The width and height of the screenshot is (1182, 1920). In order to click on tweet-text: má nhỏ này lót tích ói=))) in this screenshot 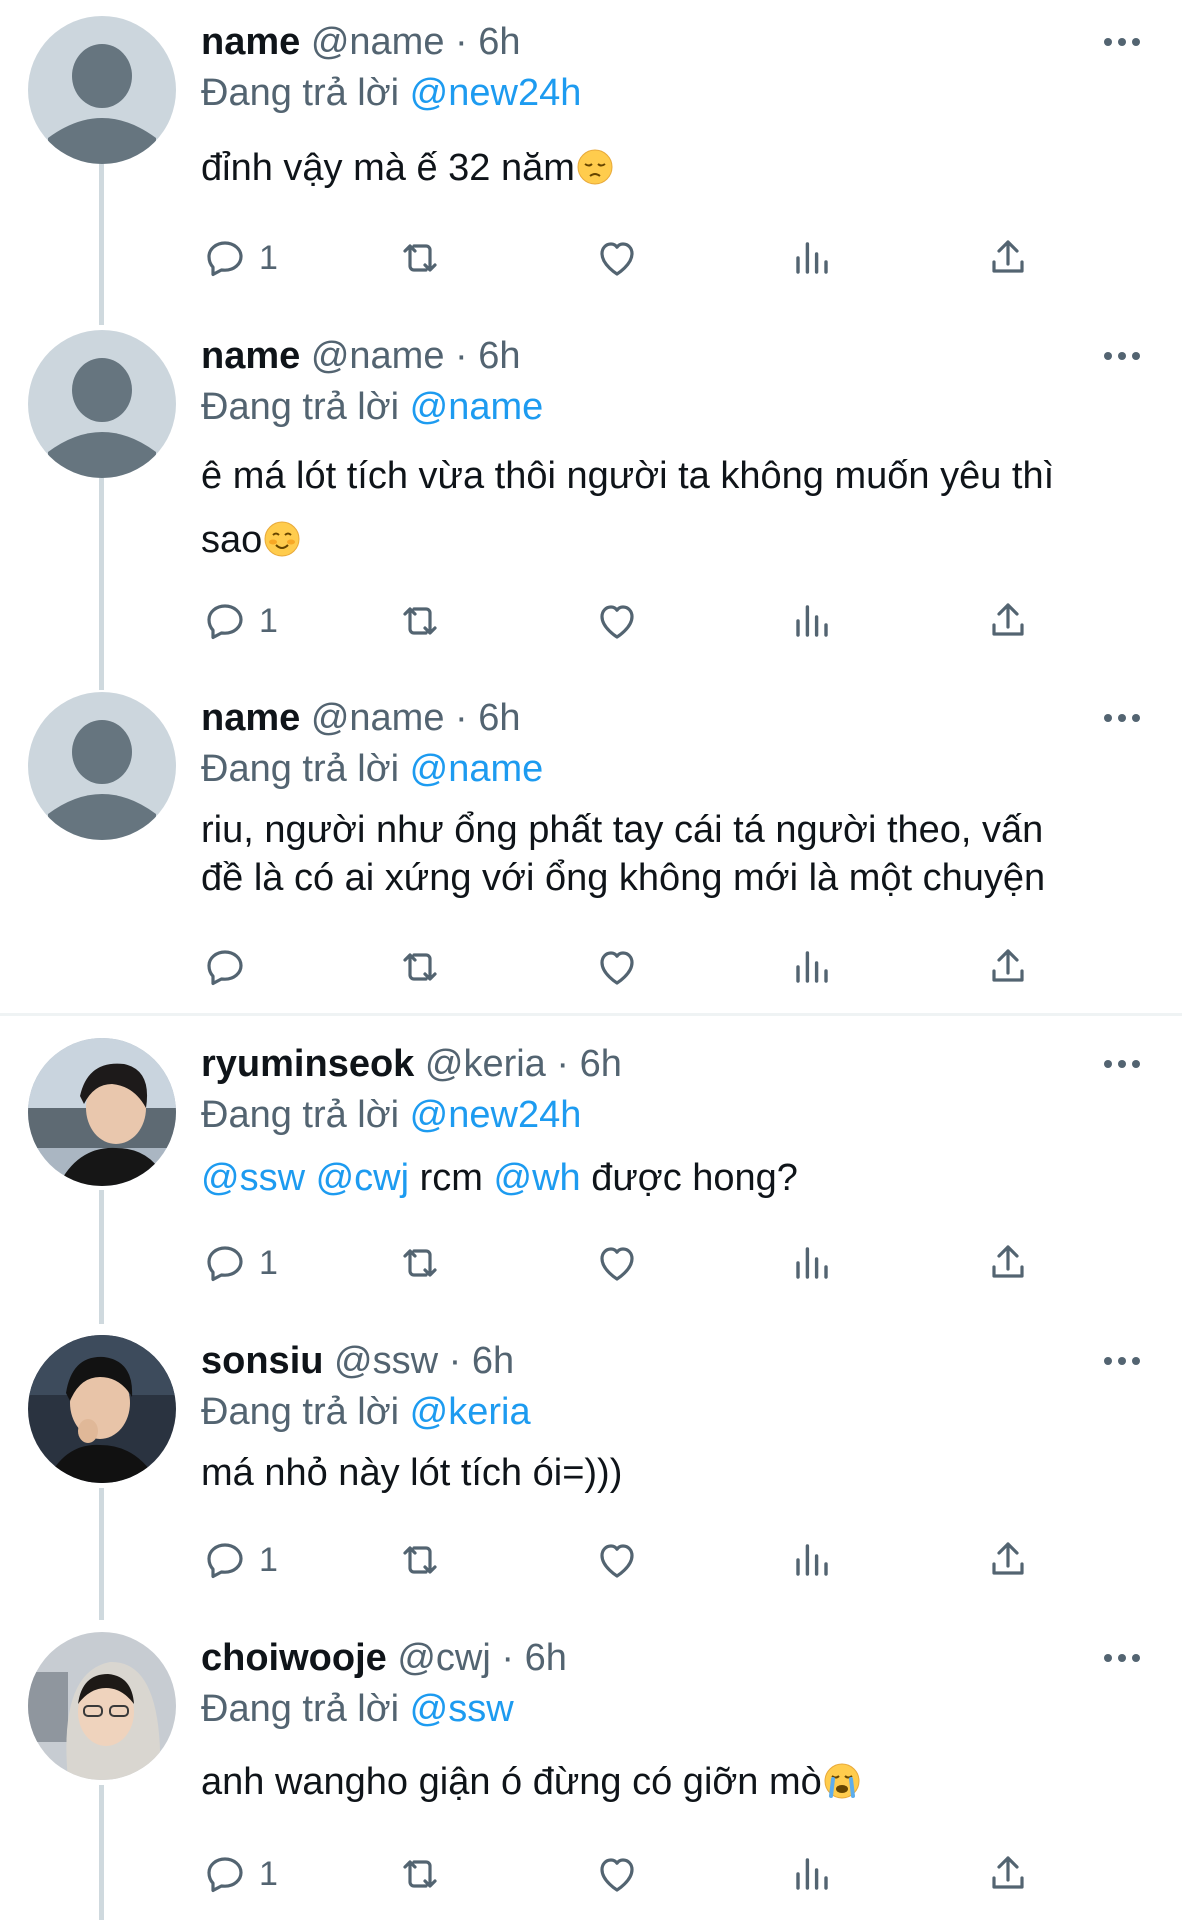, I will do `click(412, 1473)`.